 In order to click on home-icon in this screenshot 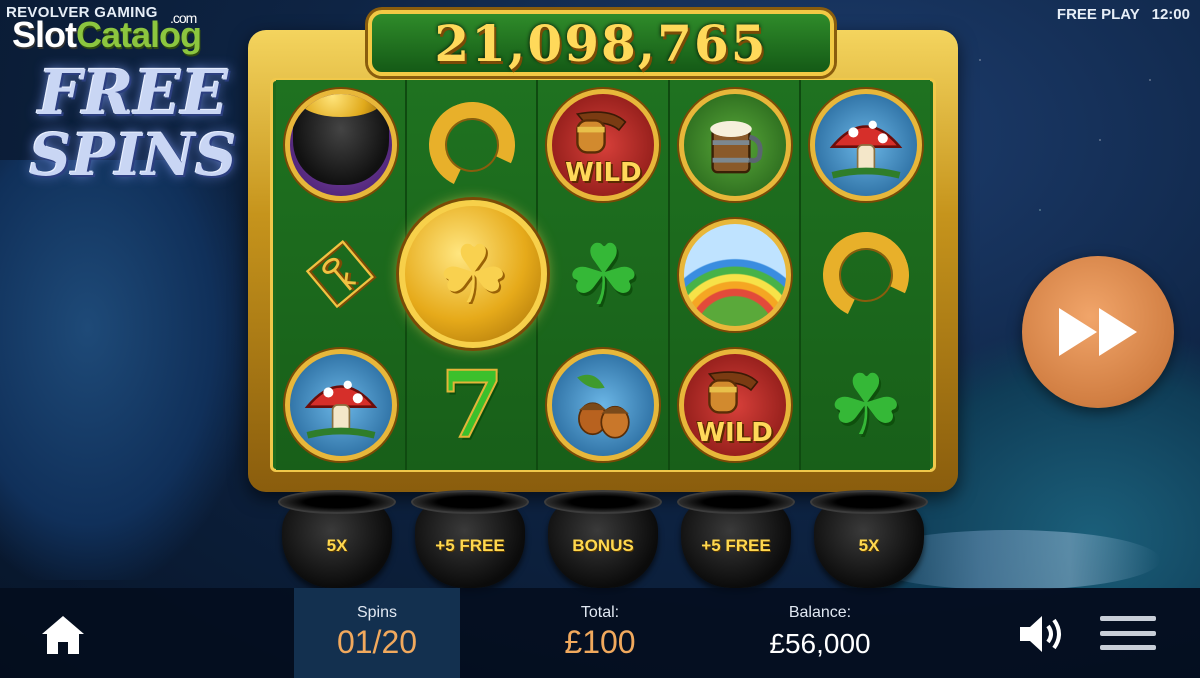, I will do `click(63, 635)`.